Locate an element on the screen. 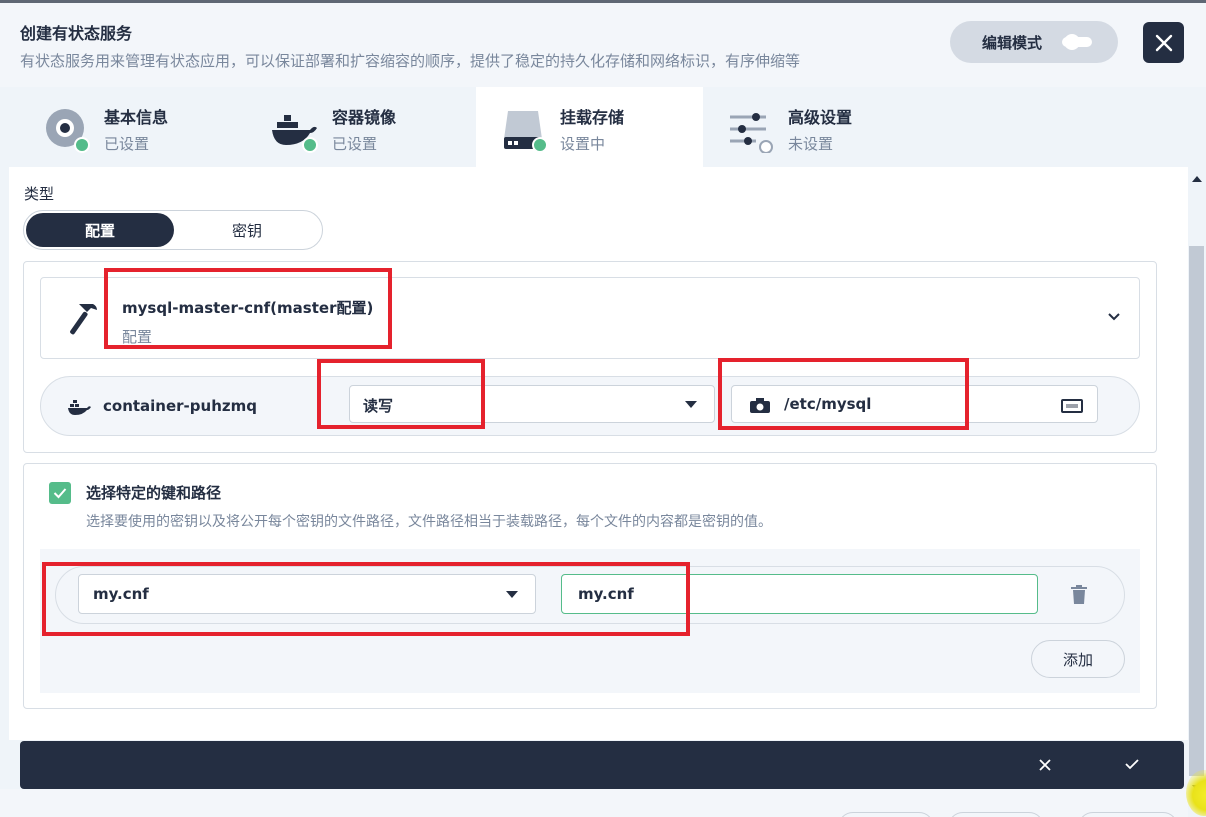 The width and height of the screenshot is (1206, 817). chevron-down-icon is located at coordinates (1114, 317).